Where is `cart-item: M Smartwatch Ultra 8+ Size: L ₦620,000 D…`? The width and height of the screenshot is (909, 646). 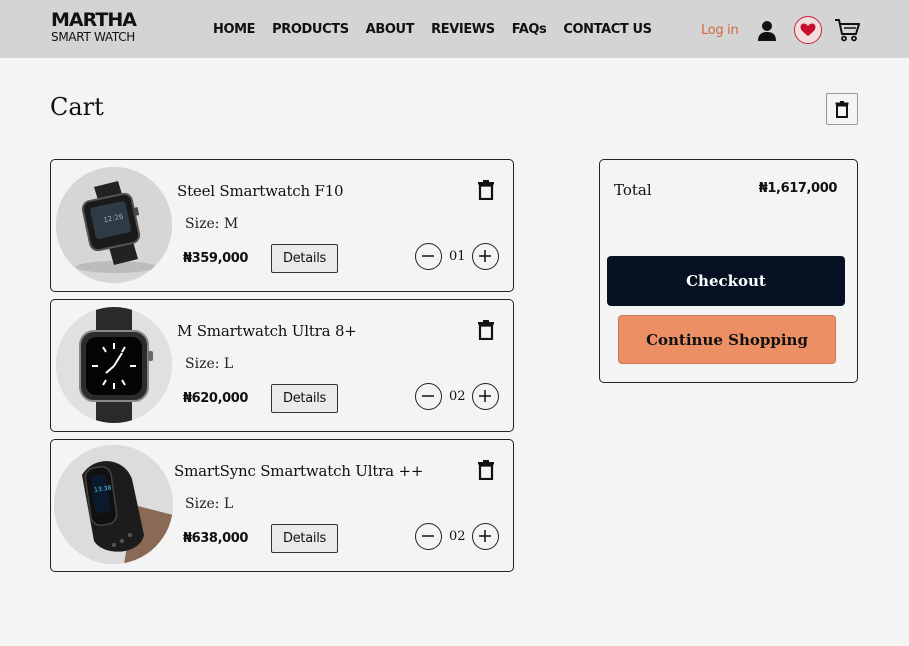 cart-item: M Smartwatch Ultra 8+ Size: L ₦620,000 D… is located at coordinates (282, 365).